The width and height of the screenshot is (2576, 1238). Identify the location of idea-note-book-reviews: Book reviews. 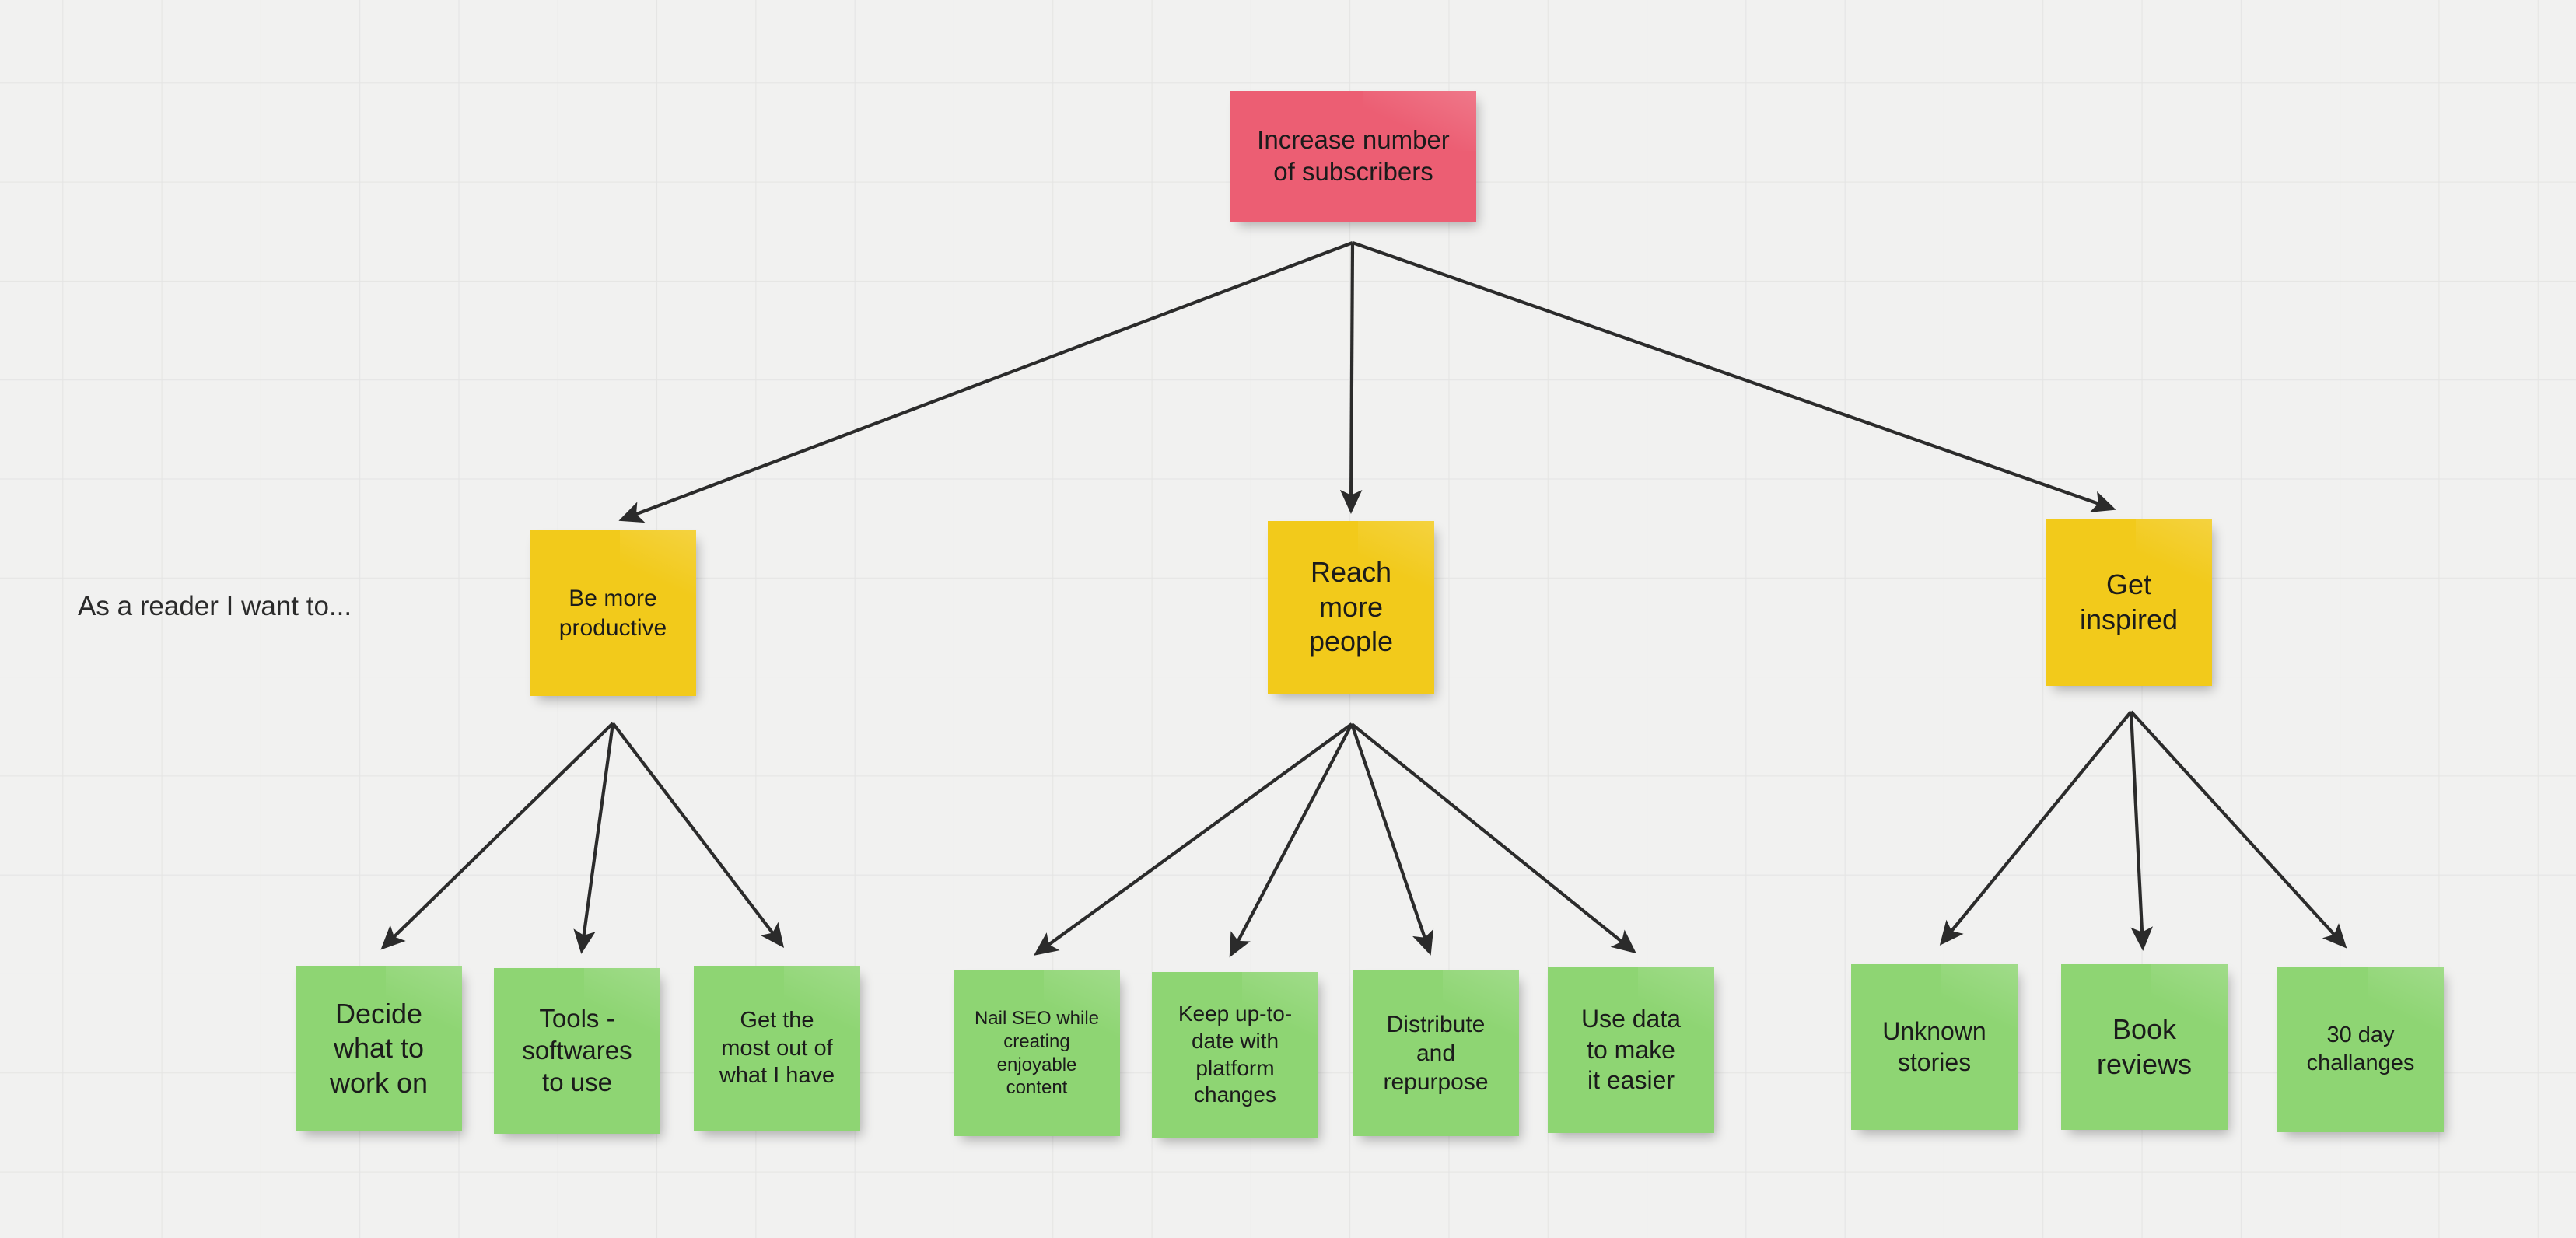
(2144, 1047).